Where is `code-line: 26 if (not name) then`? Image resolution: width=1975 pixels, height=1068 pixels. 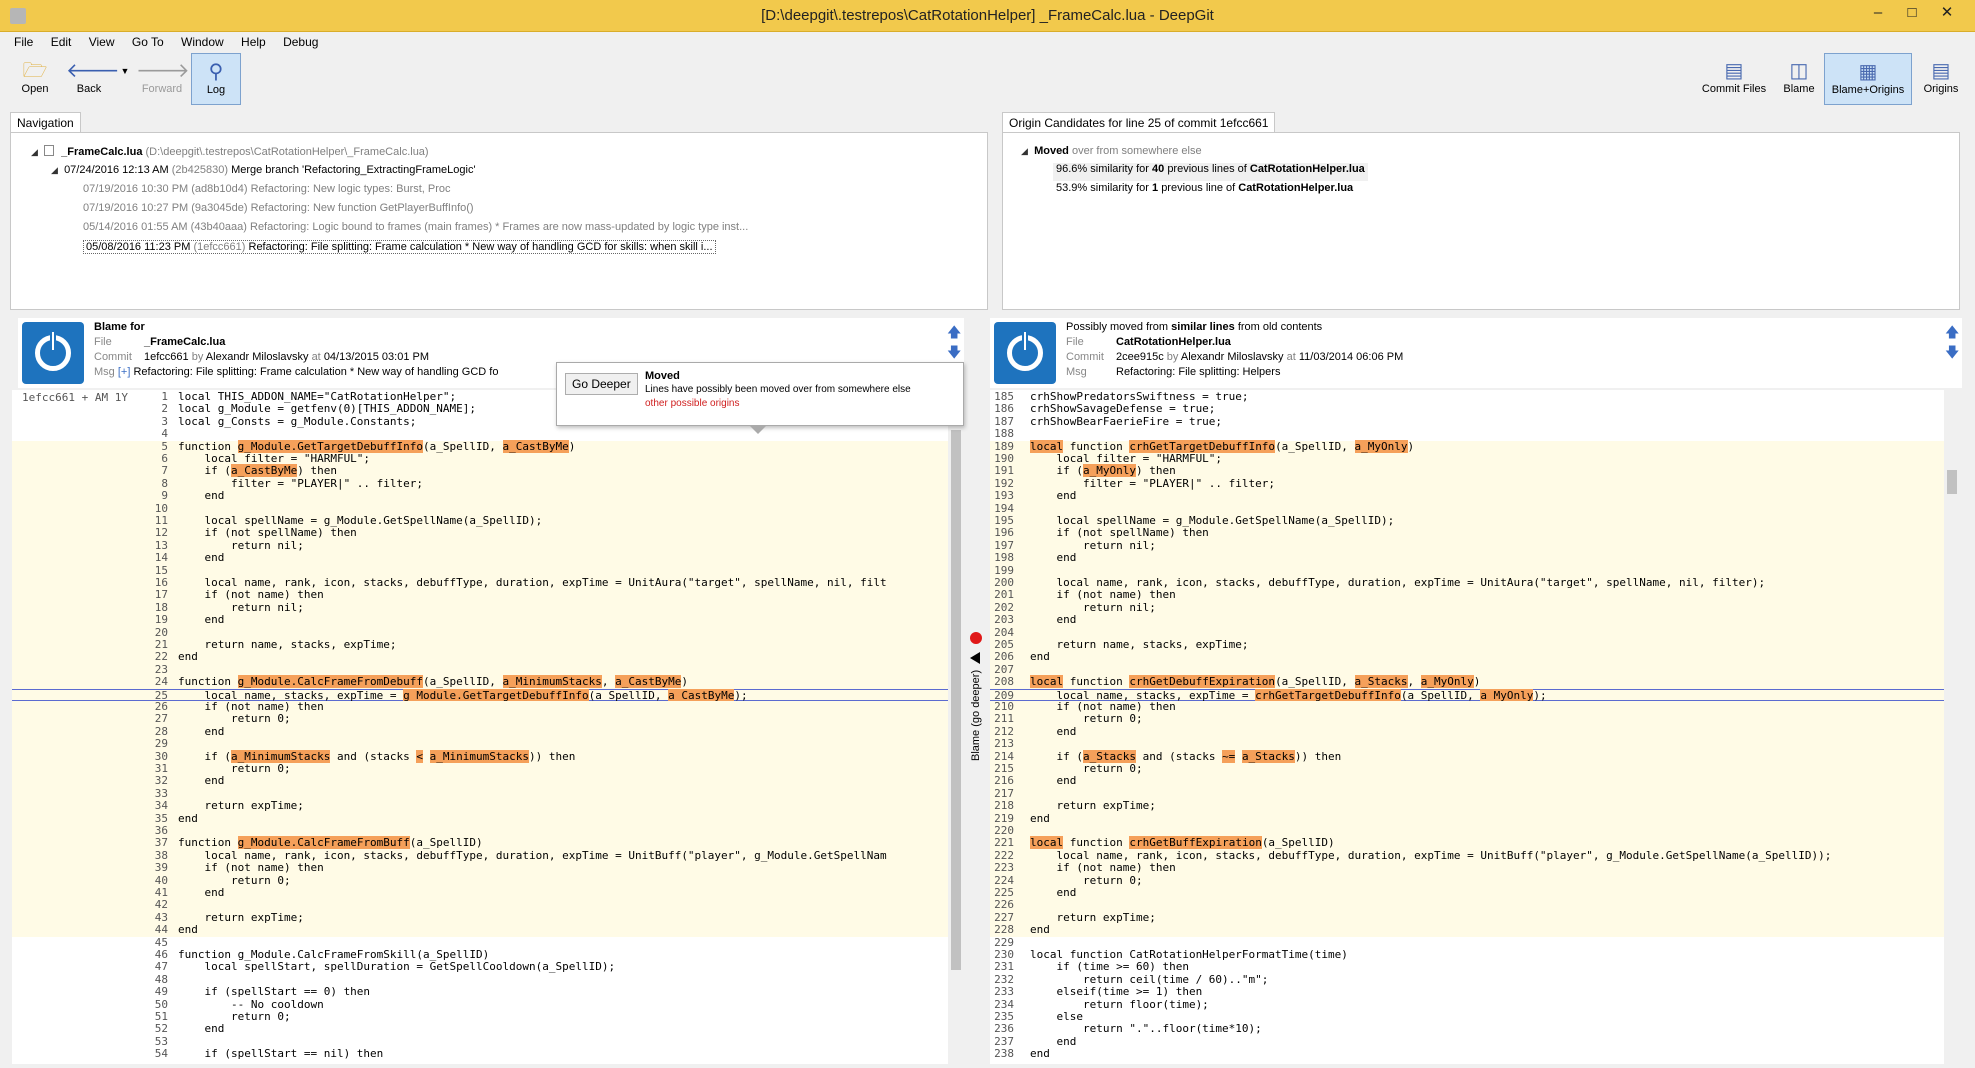
code-line: 26 if (not name) then is located at coordinates (483, 707).